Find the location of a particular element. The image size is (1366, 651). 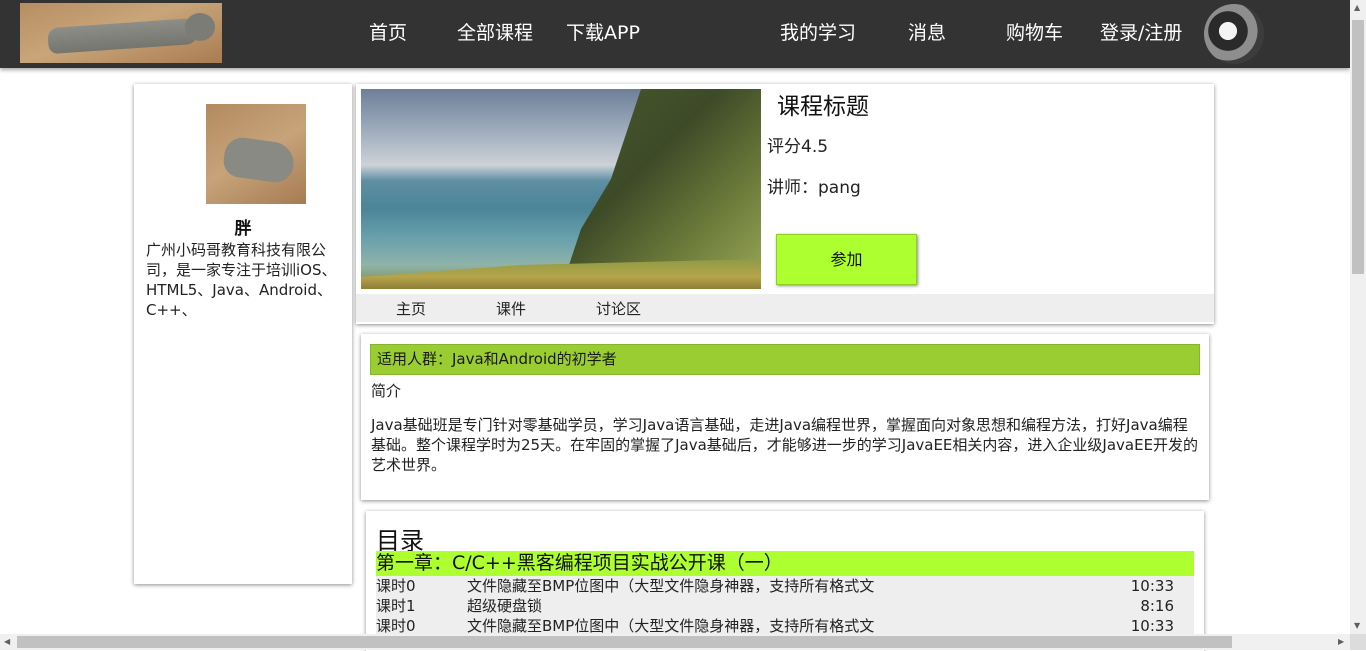

top-nav-bar: 首页 全部课程 下载APP 我的学习 消息 购物车 登录/注册 is located at coordinates (675, 34).